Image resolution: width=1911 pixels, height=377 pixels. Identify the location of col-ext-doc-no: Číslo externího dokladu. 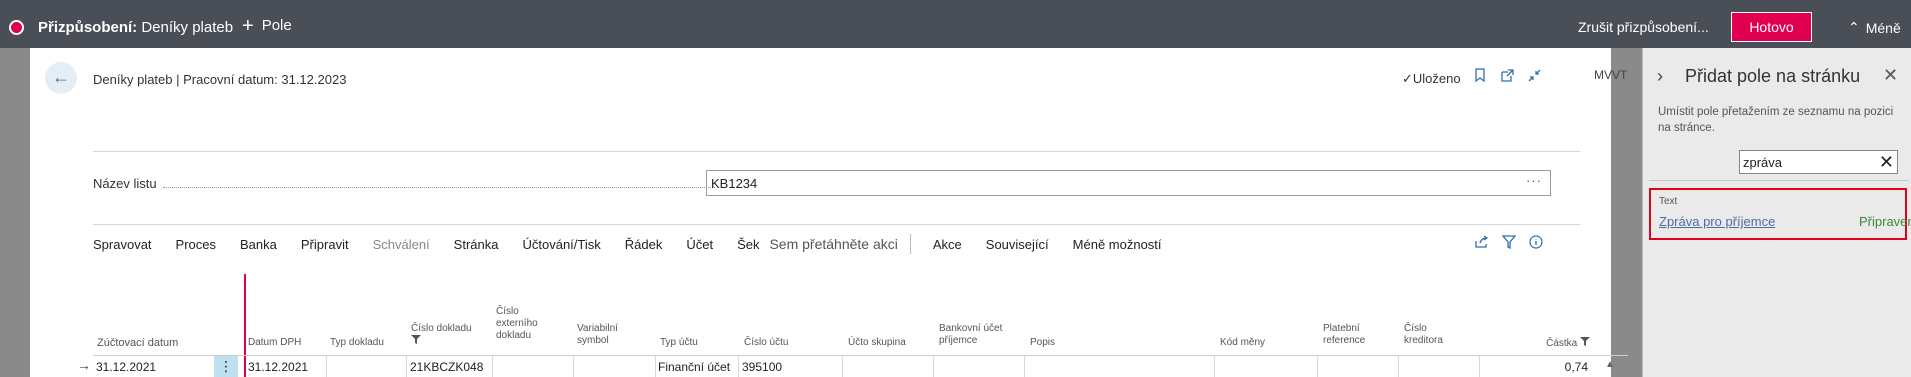
(521, 324).